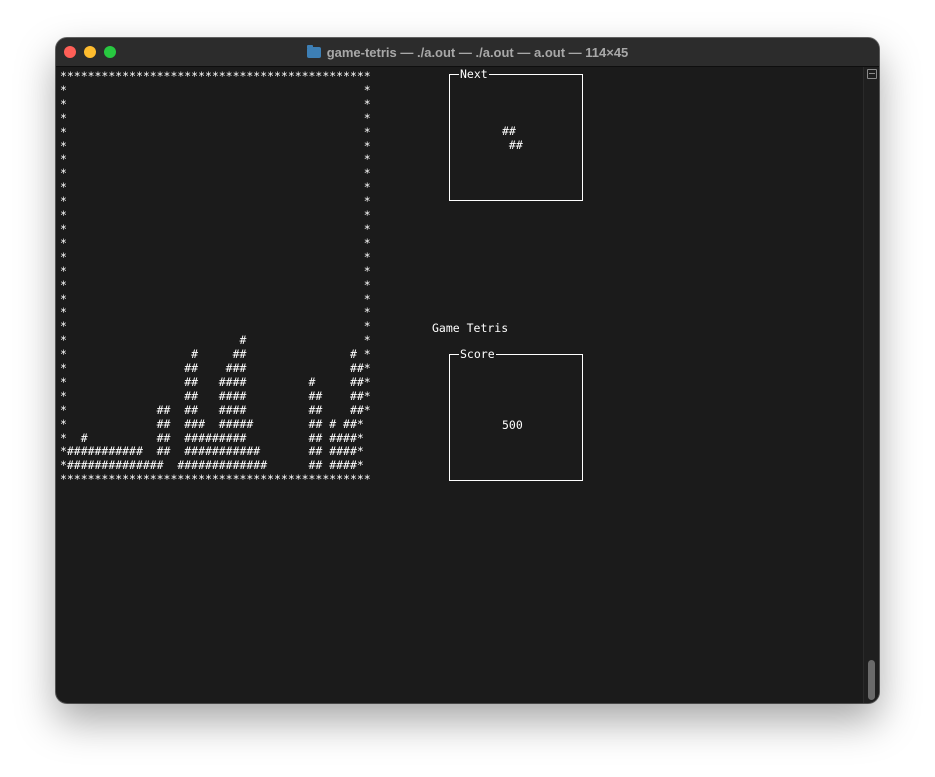 This screenshot has width=935, height=777. What do you see at coordinates (470, 328) in the screenshot?
I see `game-title: Game Tetris` at bounding box center [470, 328].